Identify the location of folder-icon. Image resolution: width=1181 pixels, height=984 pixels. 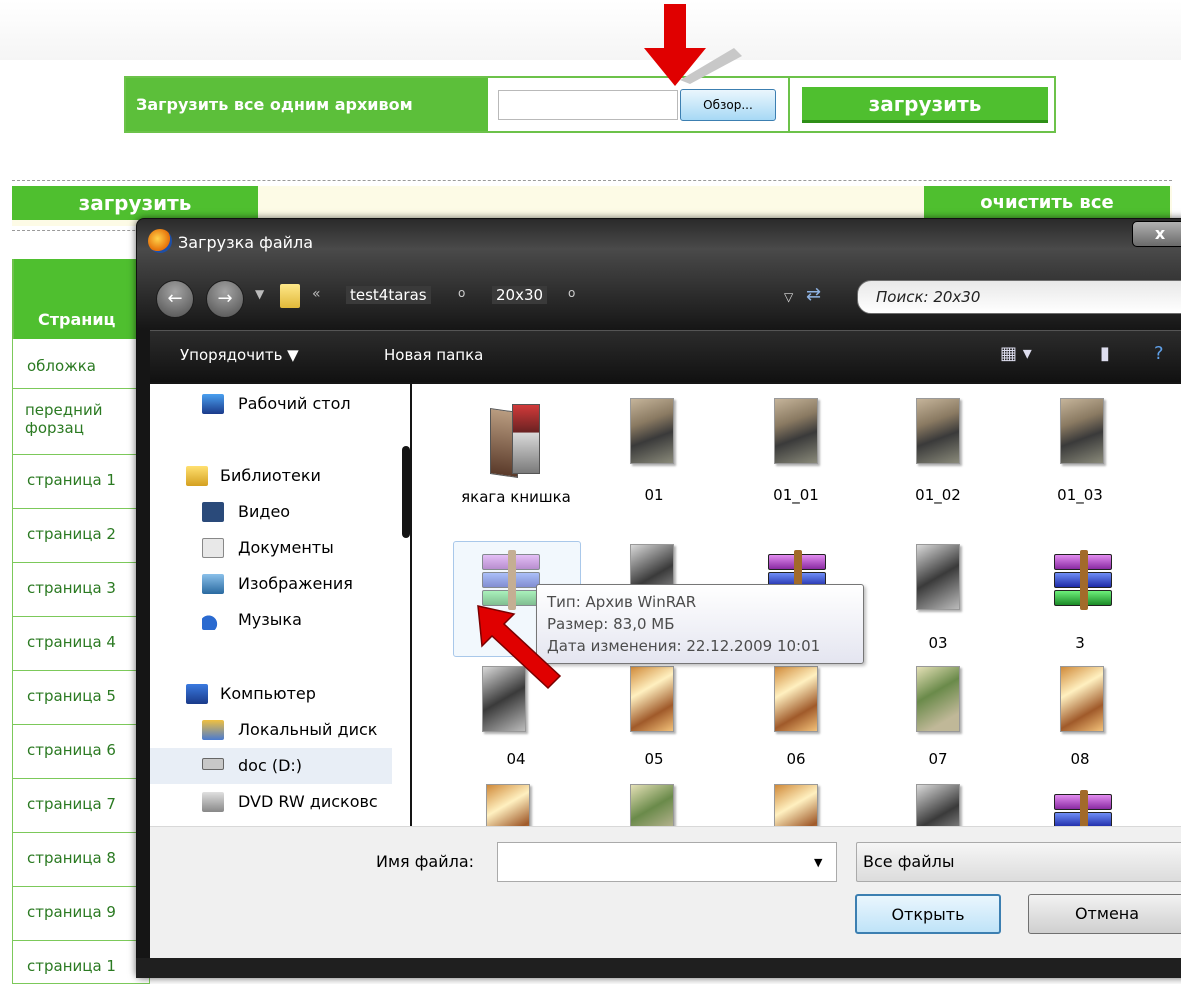
(290, 296).